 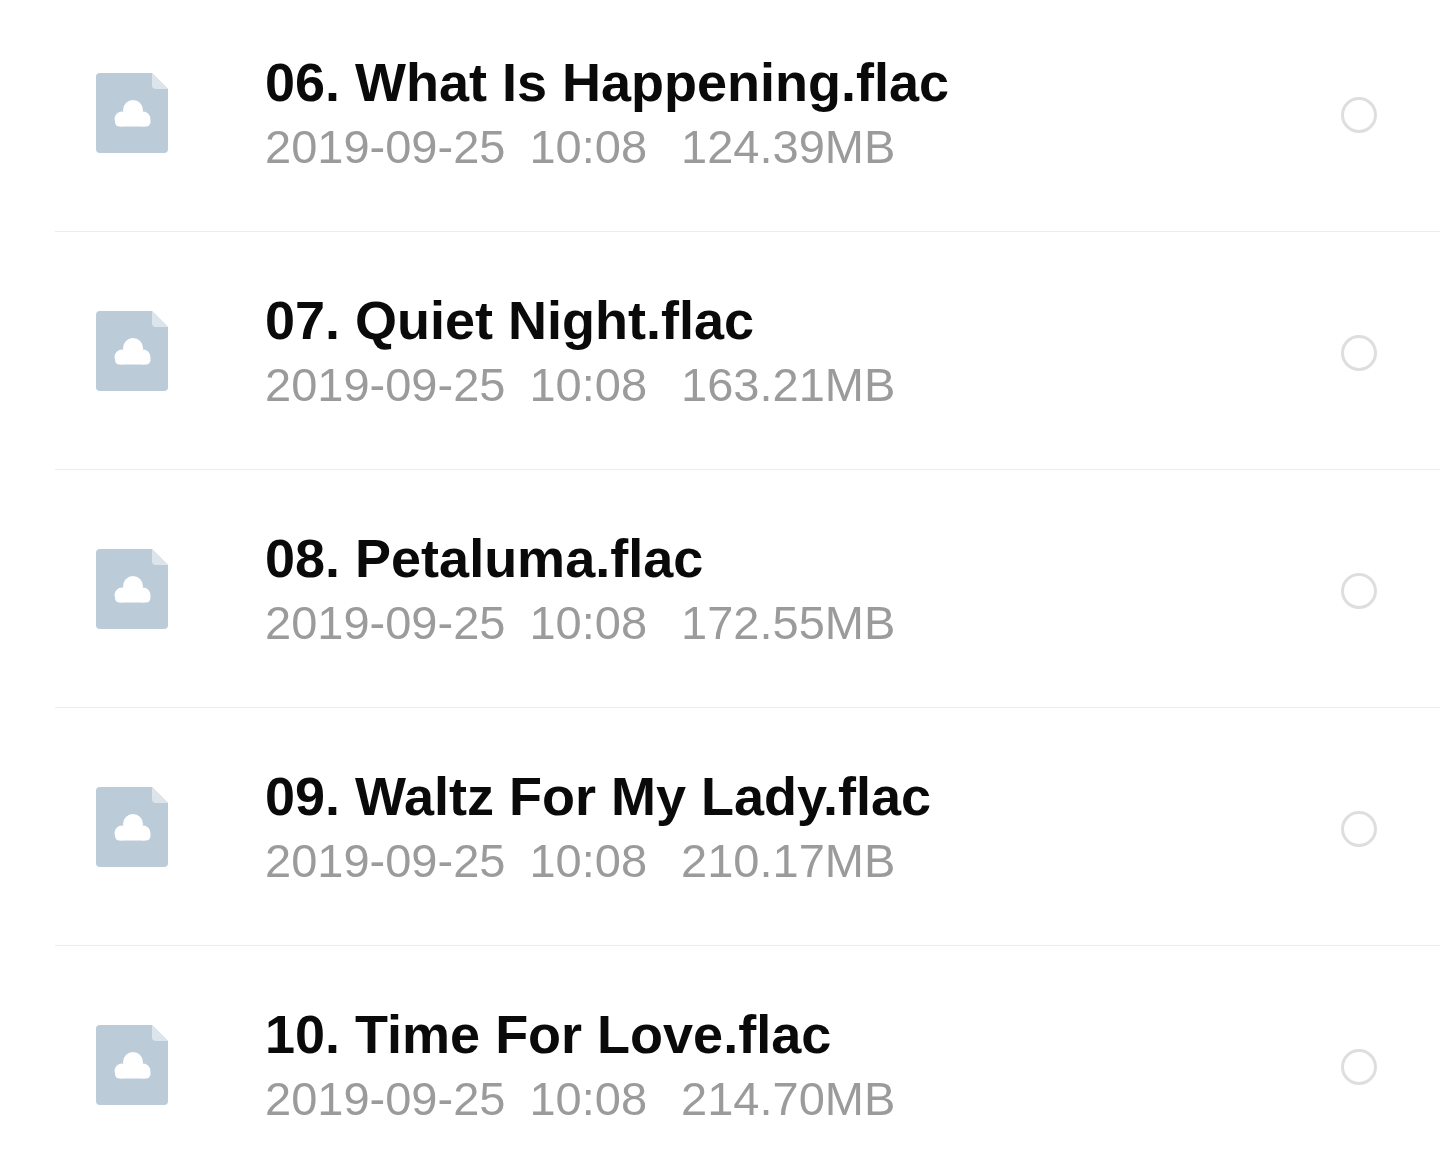 I want to click on file-name: 07. Quiet Night.flac, so click(x=510, y=320).